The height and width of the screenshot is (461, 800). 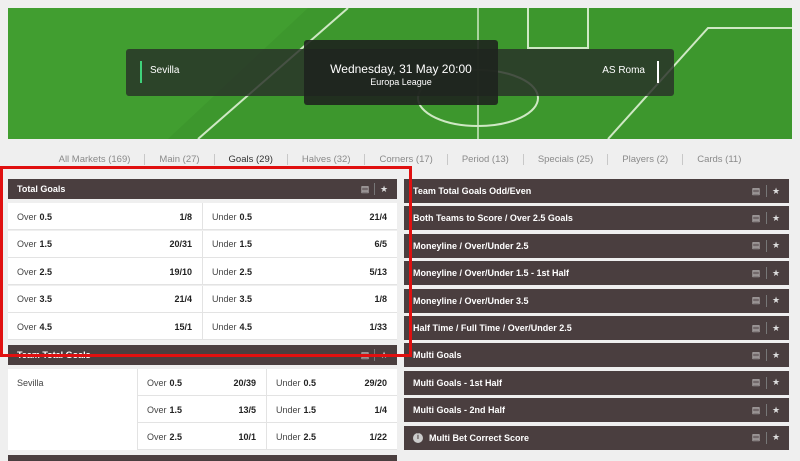 I want to click on under-label: Under 1.5, so click(x=291, y=410).